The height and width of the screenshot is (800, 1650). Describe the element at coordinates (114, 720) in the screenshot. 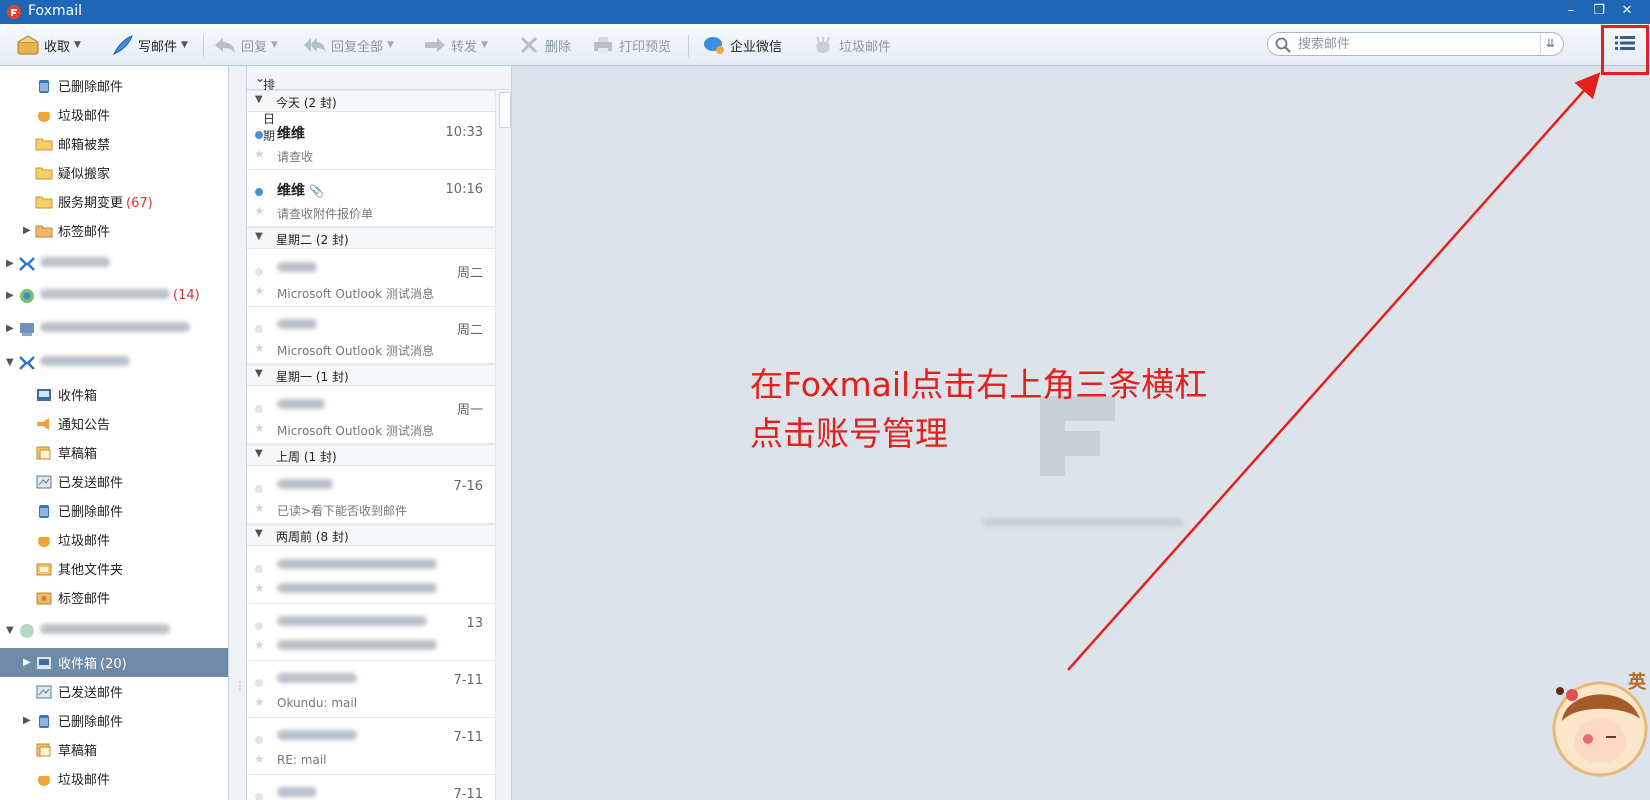

I see `folder-item: ▶ 已删除邮件` at that location.